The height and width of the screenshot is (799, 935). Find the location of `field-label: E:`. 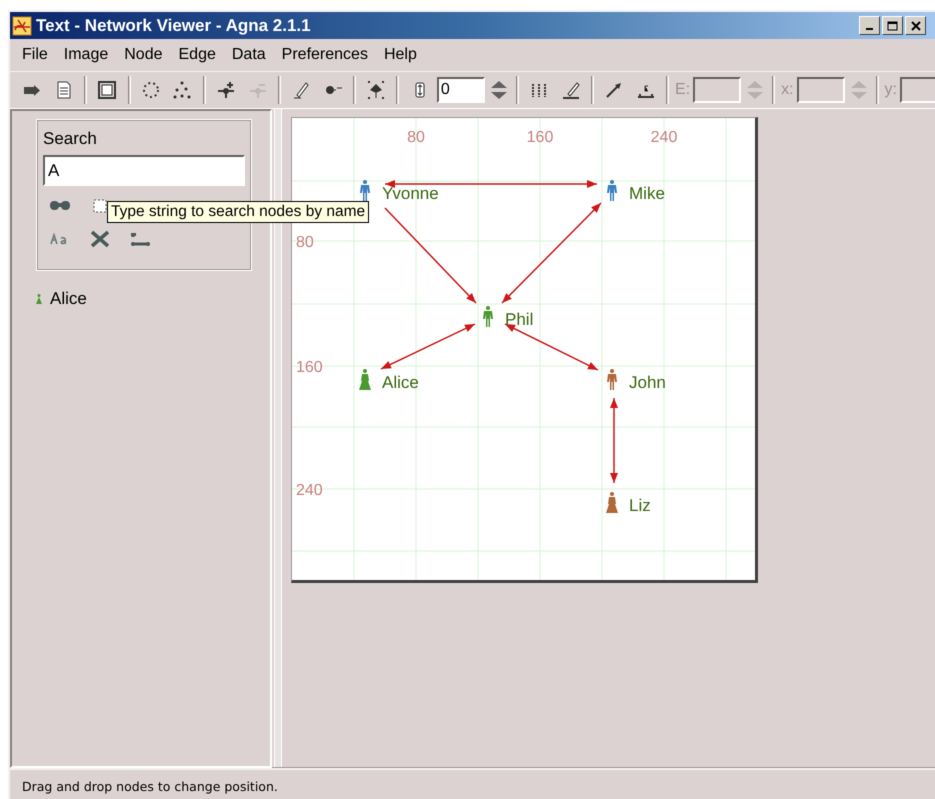

field-label: E: is located at coordinates (682, 90).